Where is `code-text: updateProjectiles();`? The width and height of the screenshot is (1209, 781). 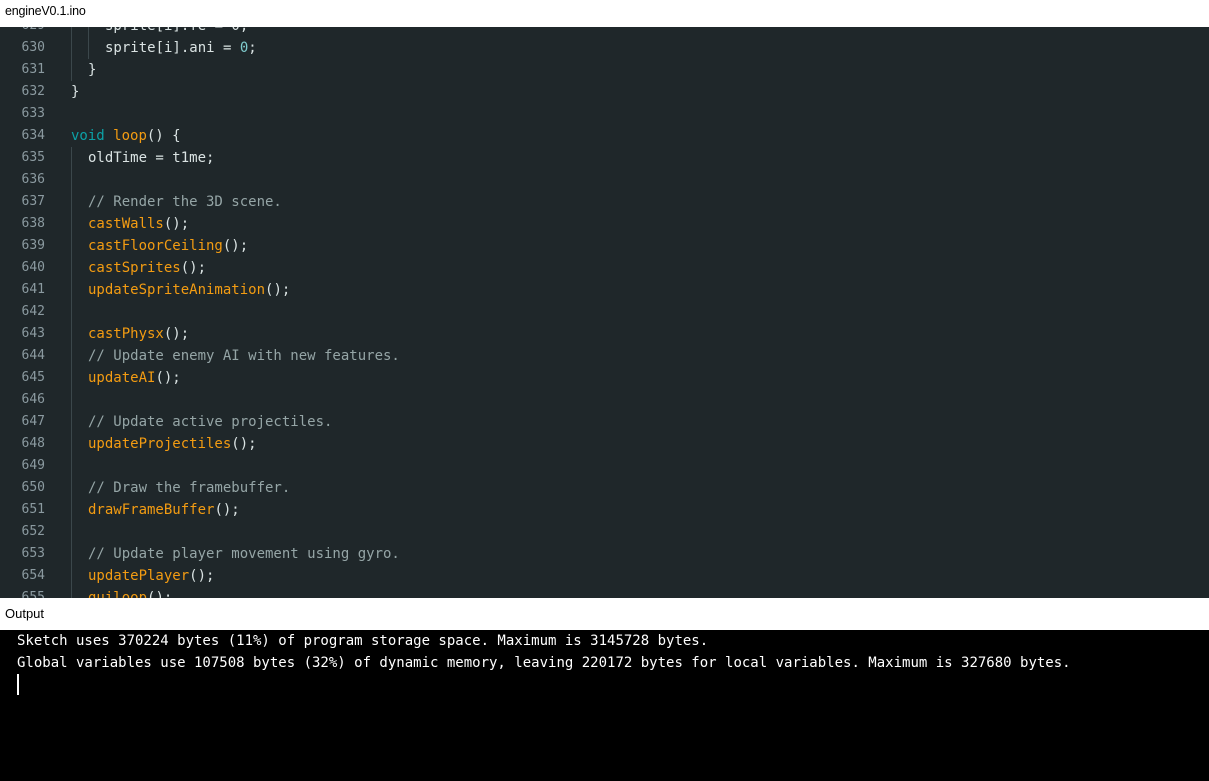
code-text: updateProjectiles(); is located at coordinates (172, 444).